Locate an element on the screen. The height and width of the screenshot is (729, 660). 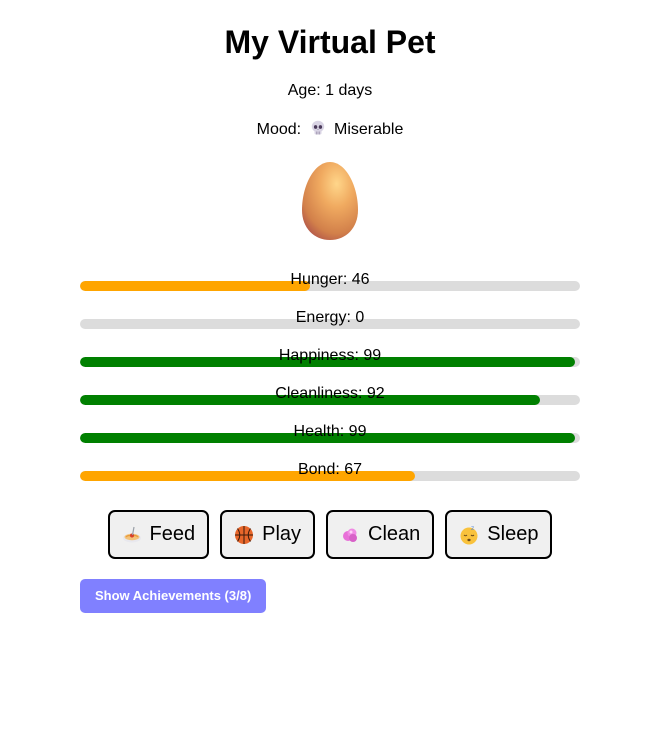
feed-button: Feed is located at coordinates (158, 534).